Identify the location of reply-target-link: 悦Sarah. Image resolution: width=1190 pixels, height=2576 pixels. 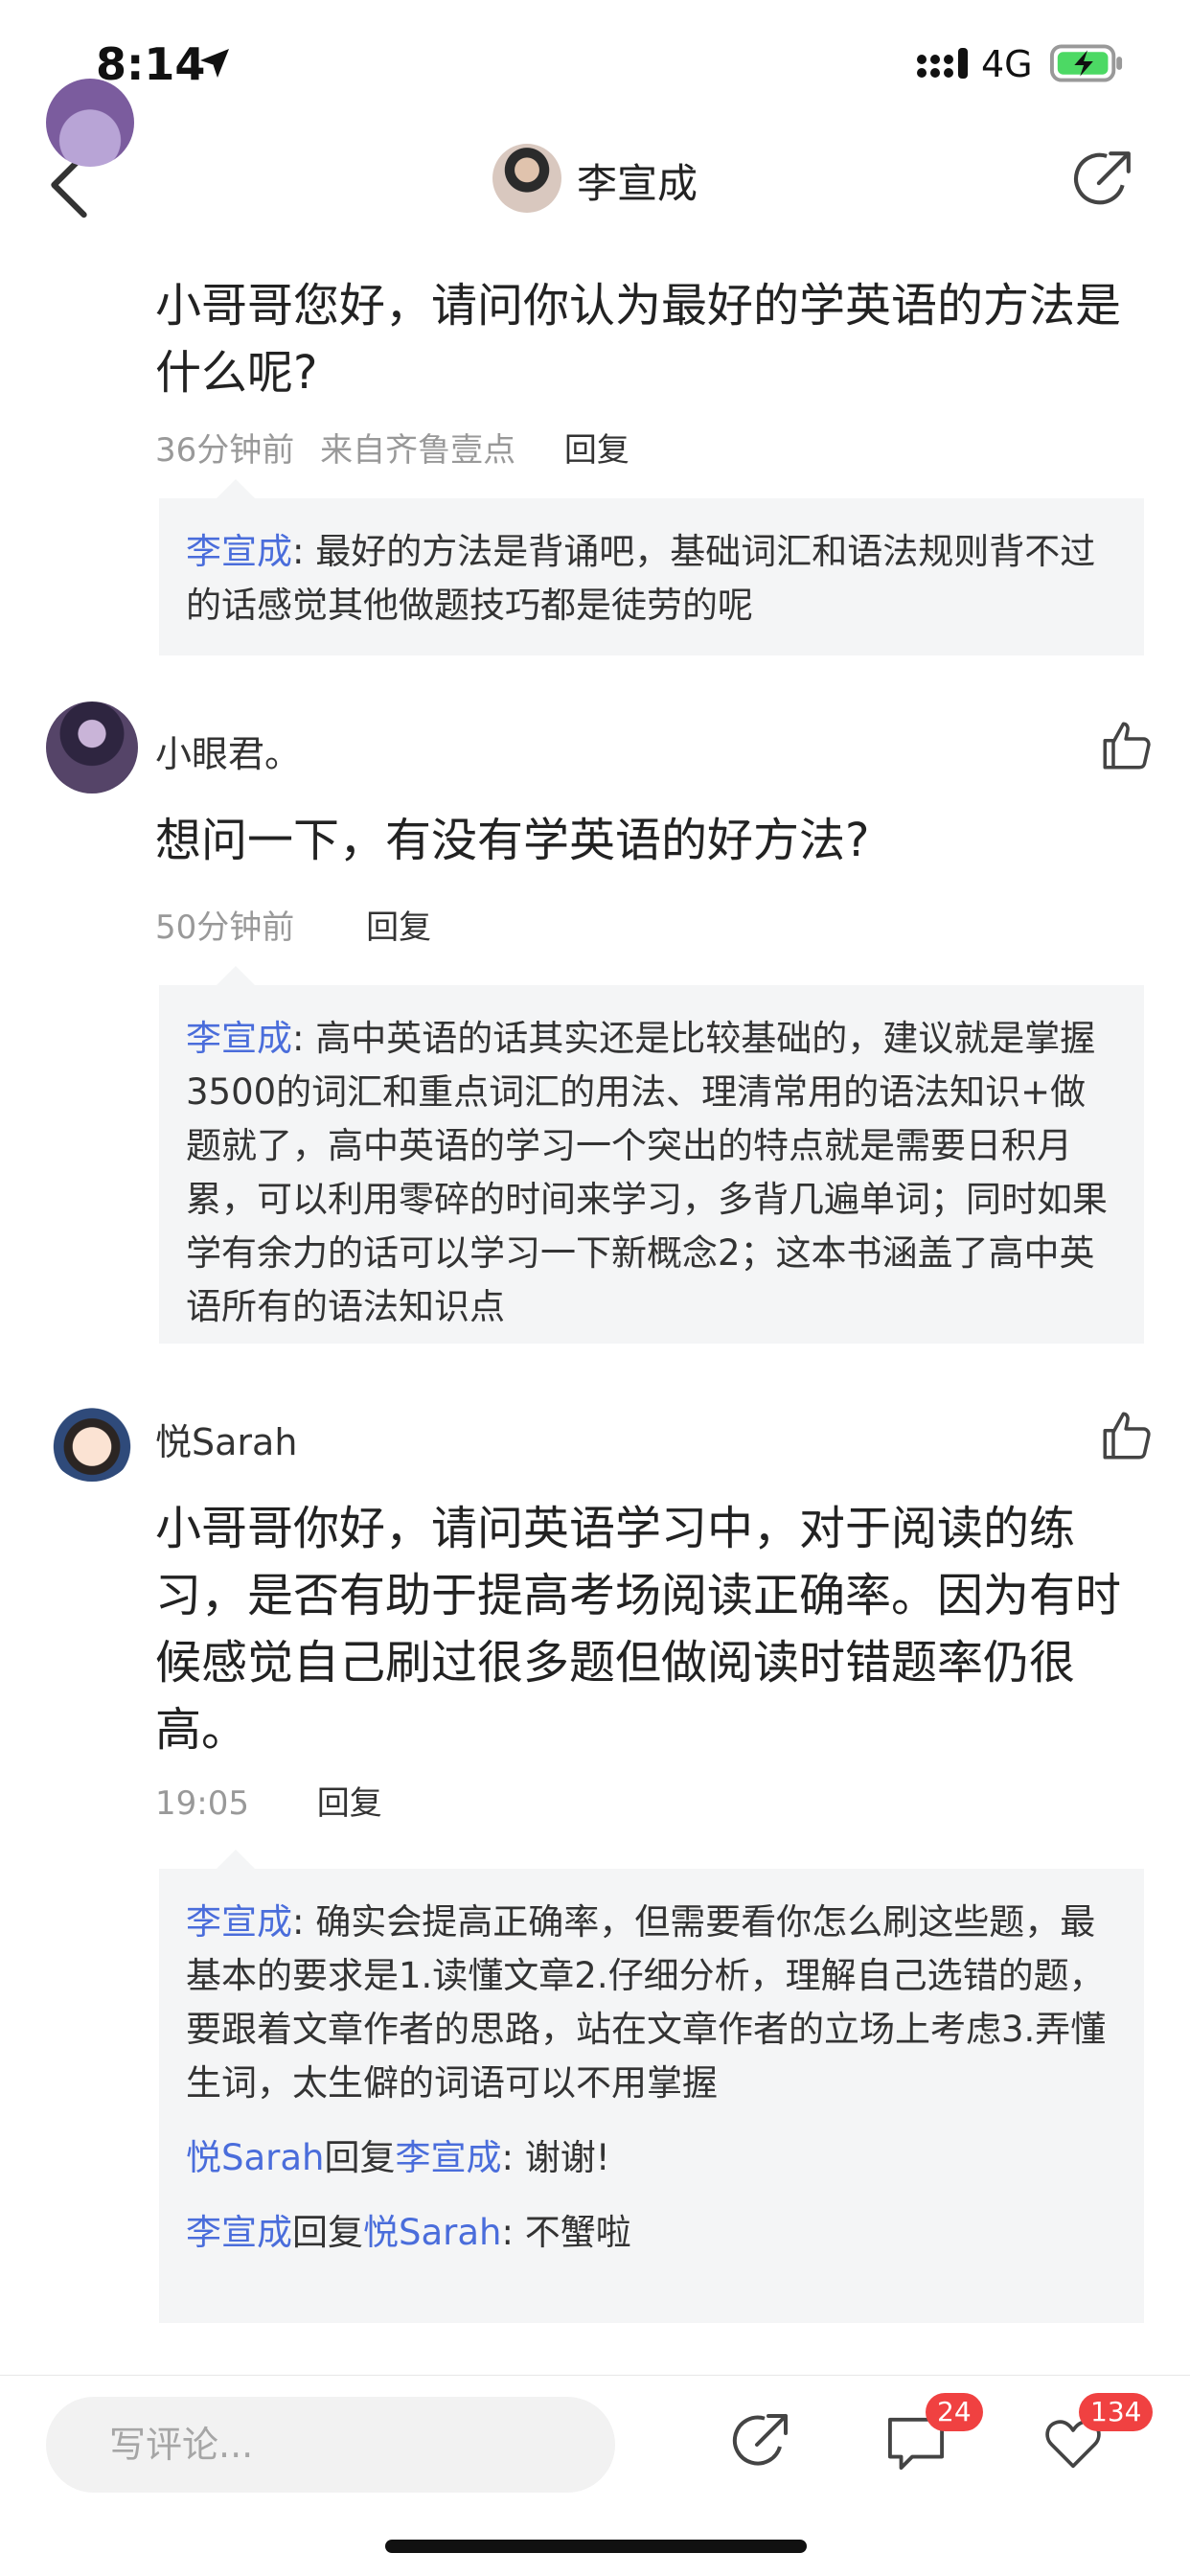
(433, 2232).